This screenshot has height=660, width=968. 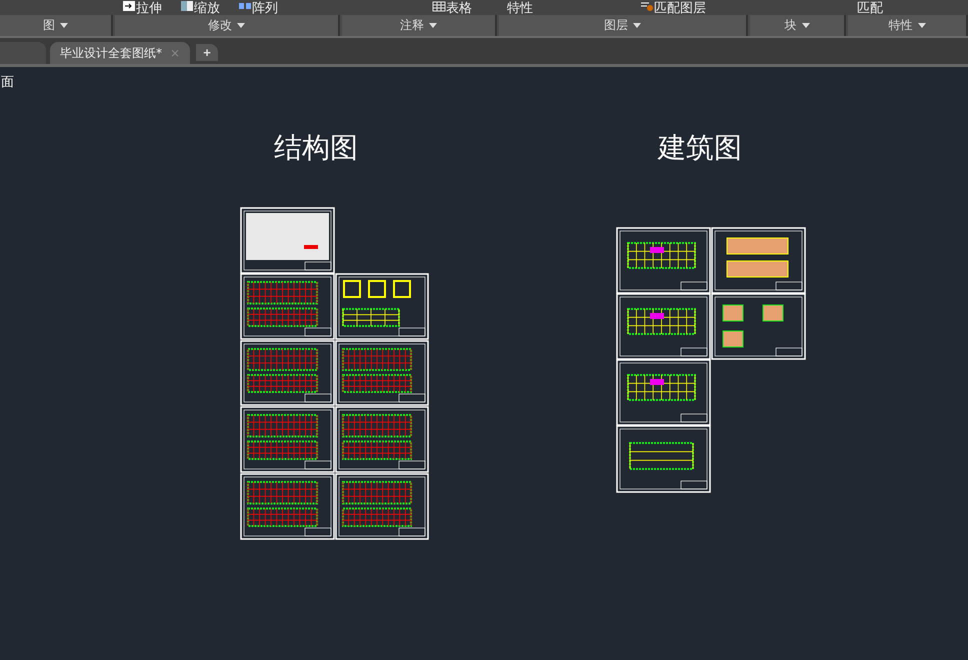 What do you see at coordinates (7, 82) in the screenshot?
I see `canvas-text: 面` at bounding box center [7, 82].